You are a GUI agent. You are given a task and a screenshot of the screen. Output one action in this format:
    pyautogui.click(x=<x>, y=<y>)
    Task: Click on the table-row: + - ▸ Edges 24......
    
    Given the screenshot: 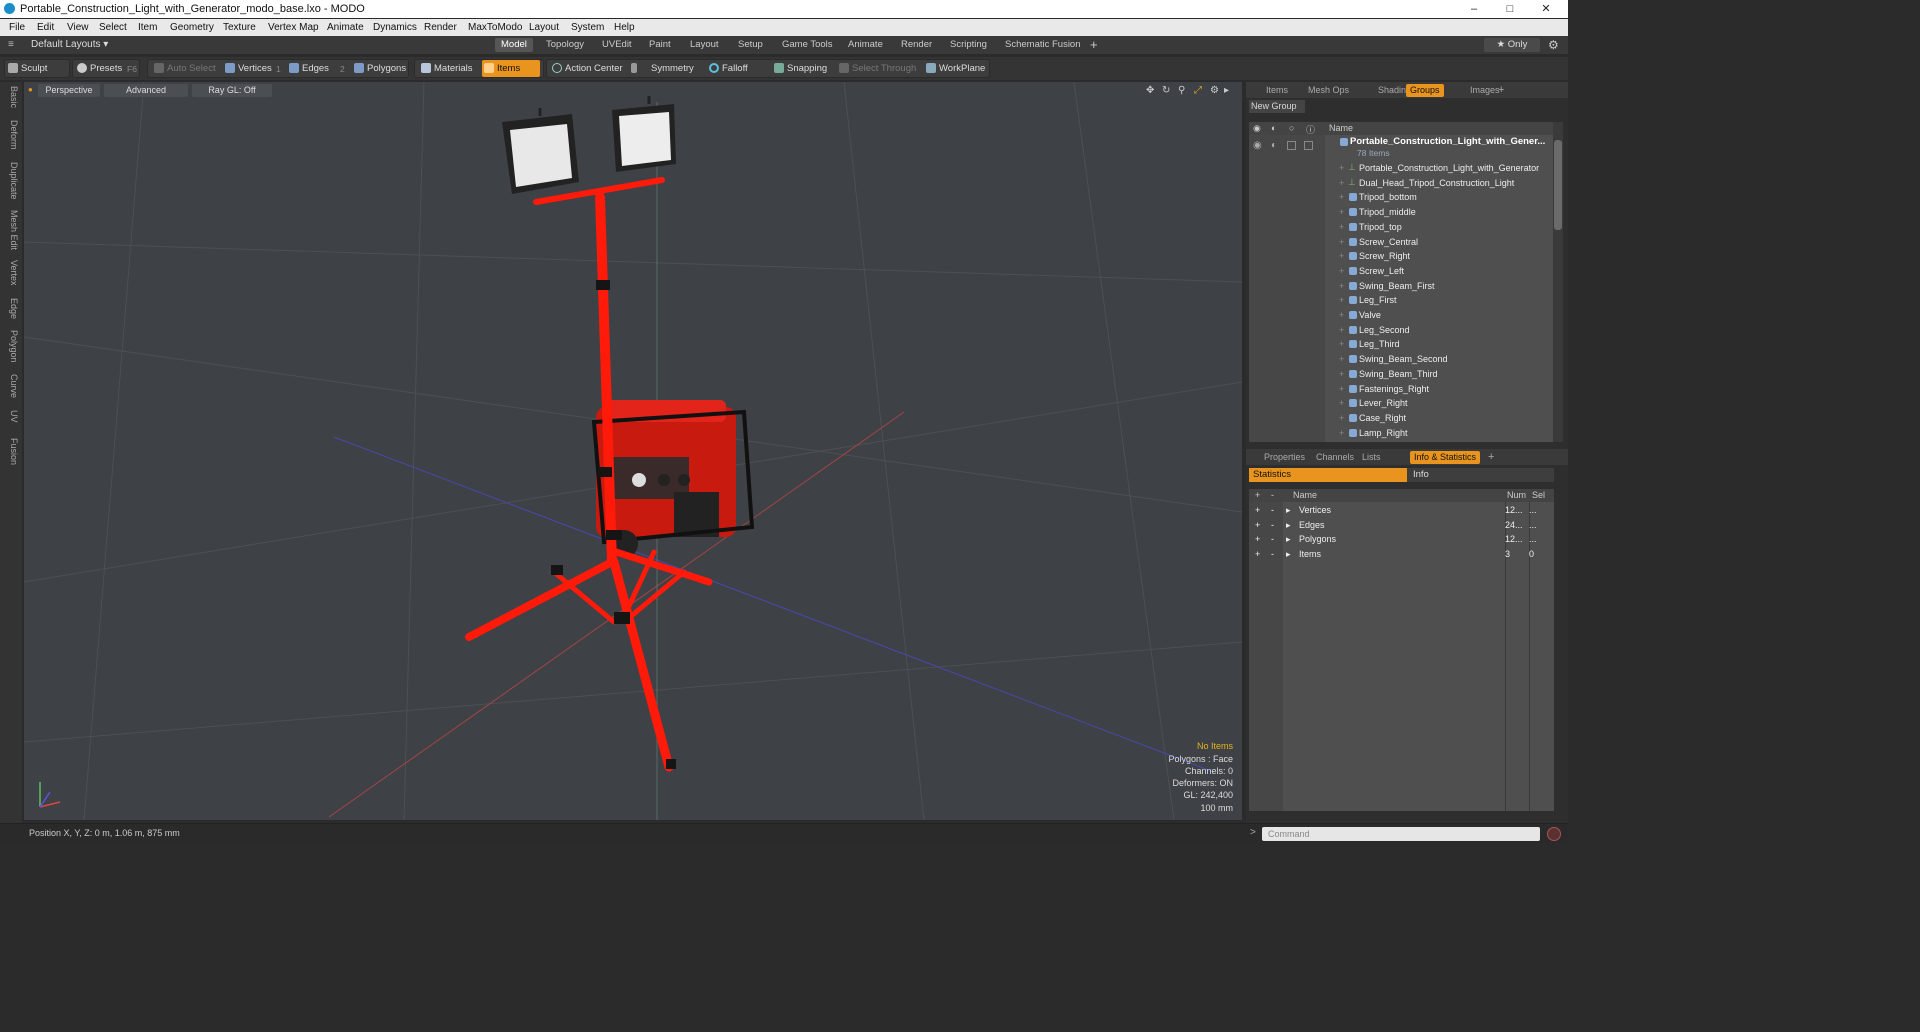 What is the action you would take?
    pyautogui.click(x=1401, y=525)
    